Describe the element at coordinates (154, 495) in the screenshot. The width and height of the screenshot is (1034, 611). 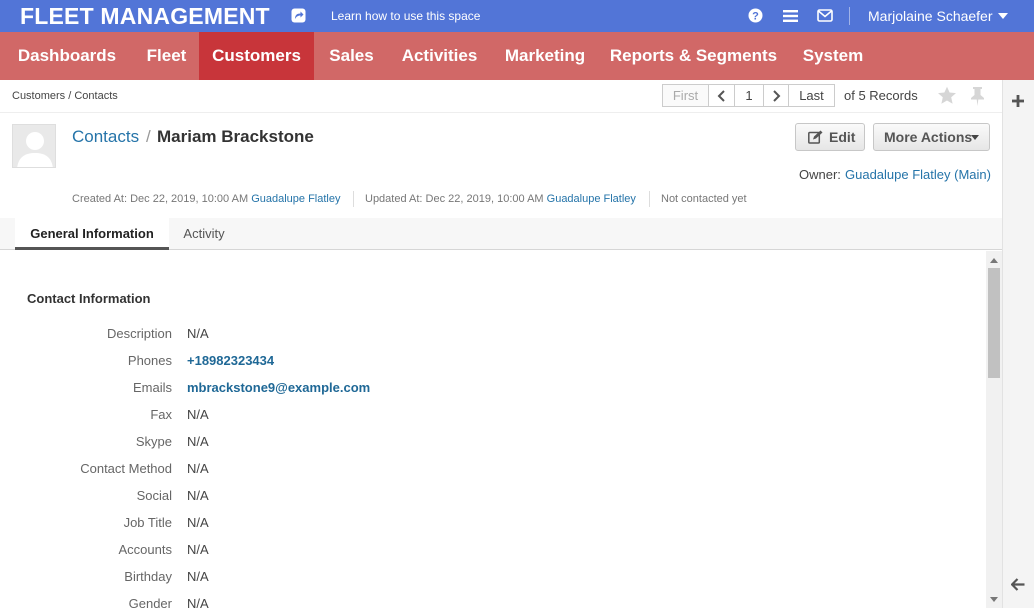
I see `field-label-social: Social` at that location.